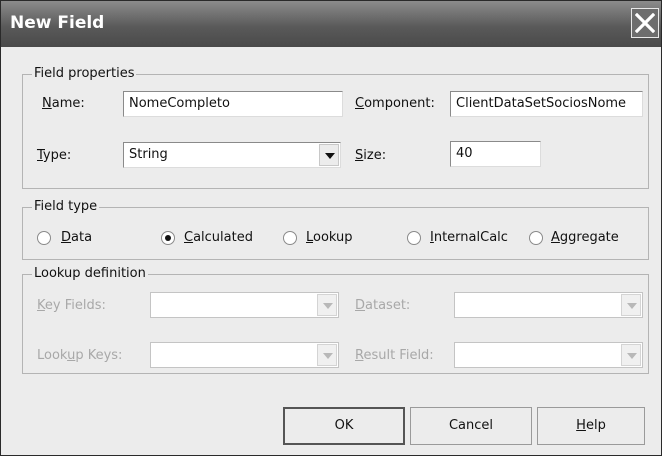 This screenshot has height=456, width=662. What do you see at coordinates (548, 355) in the screenshot?
I see `result-field-select` at bounding box center [548, 355].